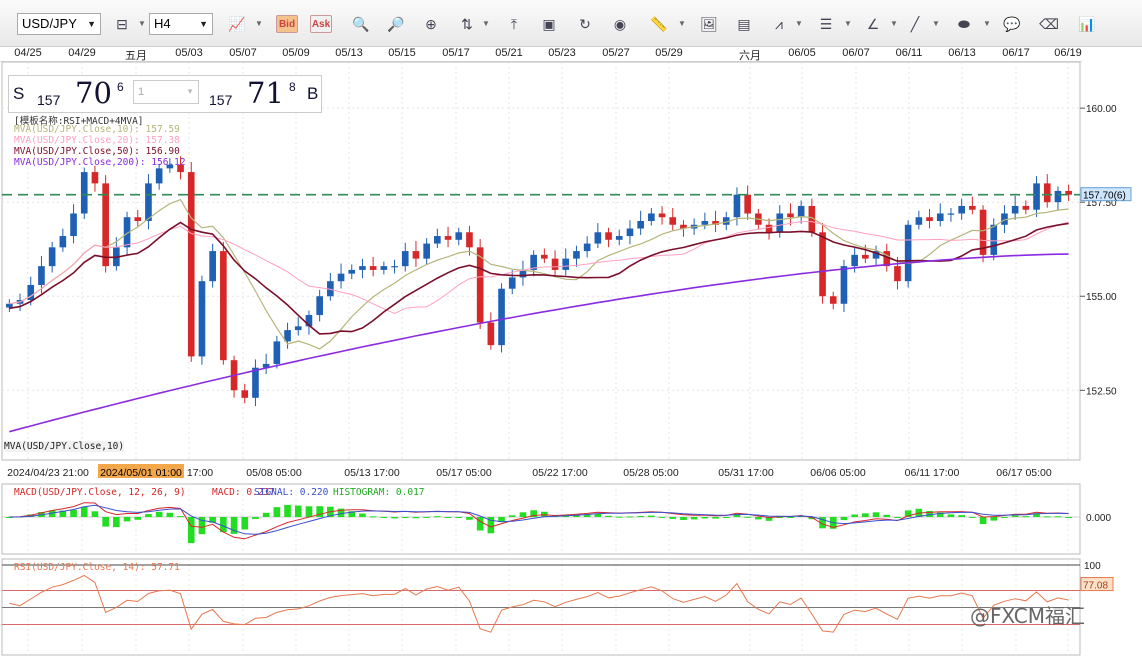 The width and height of the screenshot is (1142, 658). I want to click on quote-panel: S 157 70 6 1 ▼ 157 71 8 B, so click(165, 94).